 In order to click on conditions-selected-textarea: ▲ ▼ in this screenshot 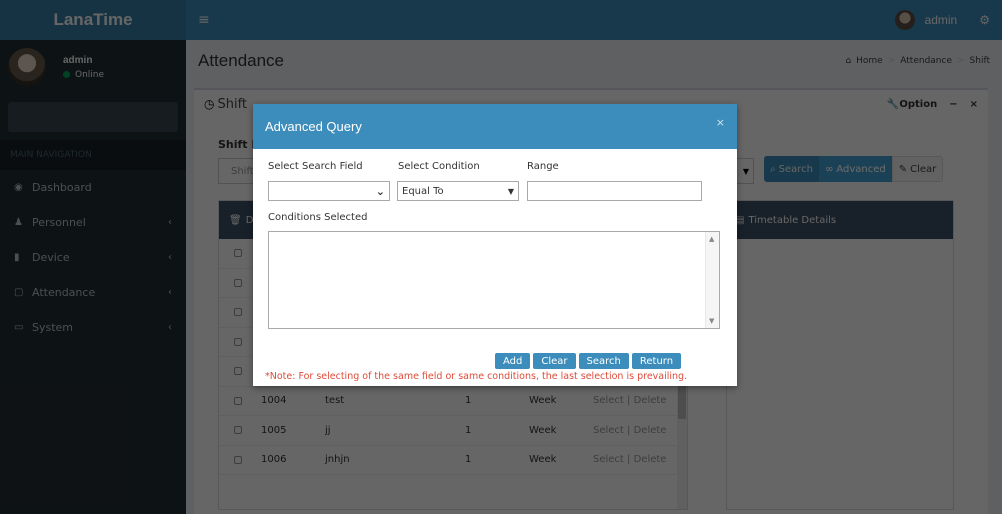, I will do `click(494, 280)`.